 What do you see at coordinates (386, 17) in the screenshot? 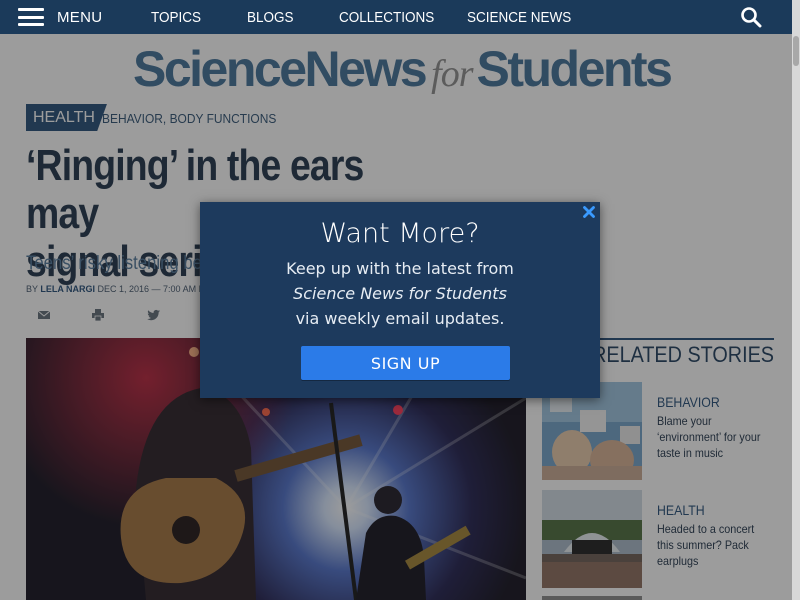
I see `nav-link-collections: COLLECTIONS` at bounding box center [386, 17].